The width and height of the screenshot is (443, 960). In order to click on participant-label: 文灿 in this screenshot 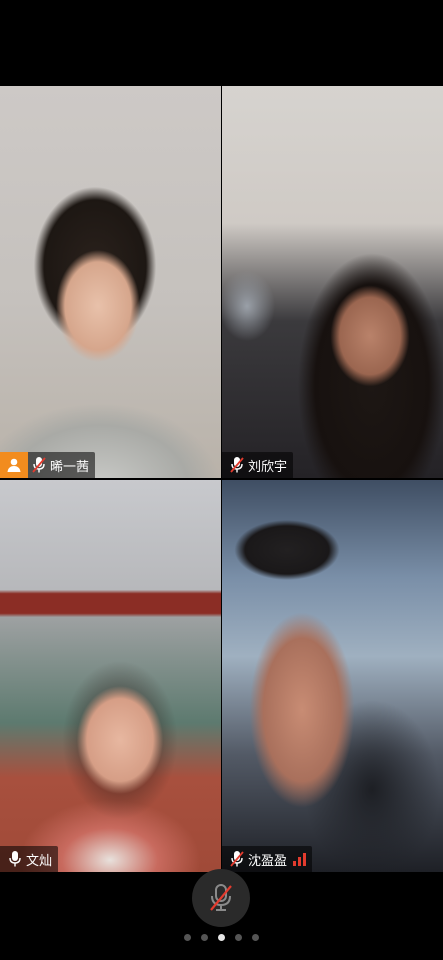, I will do `click(29, 859)`.